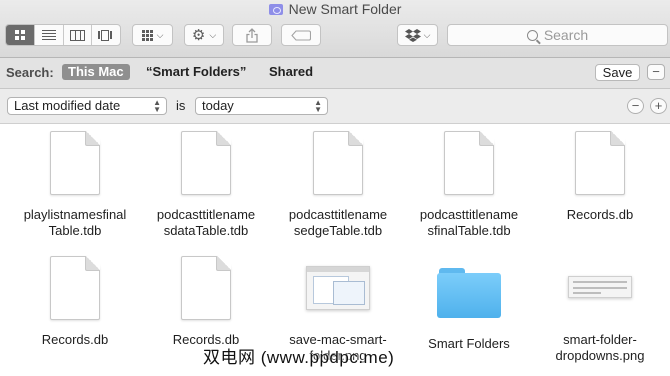 The height and width of the screenshot is (376, 670). I want to click on list-view-button, so click(49, 35).